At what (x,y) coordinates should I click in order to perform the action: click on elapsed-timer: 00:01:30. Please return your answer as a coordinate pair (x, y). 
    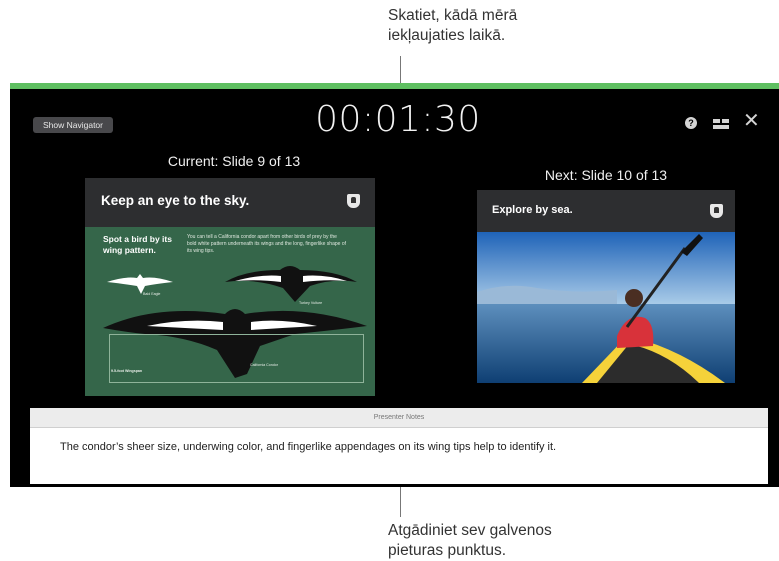
    Looking at the image, I should click on (398, 119).